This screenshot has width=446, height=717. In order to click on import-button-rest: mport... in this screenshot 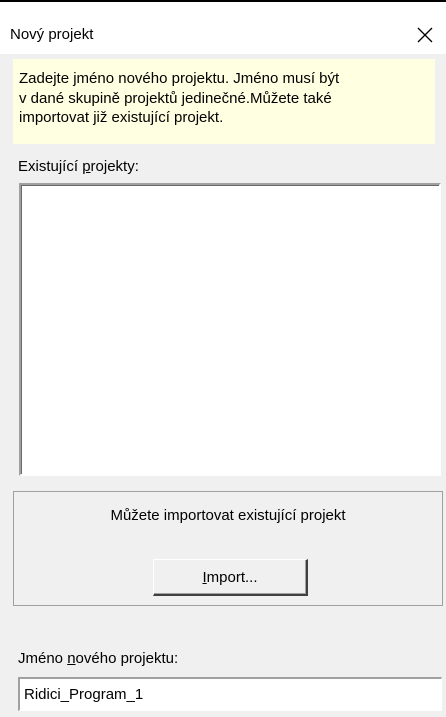, I will do `click(232, 577)`.